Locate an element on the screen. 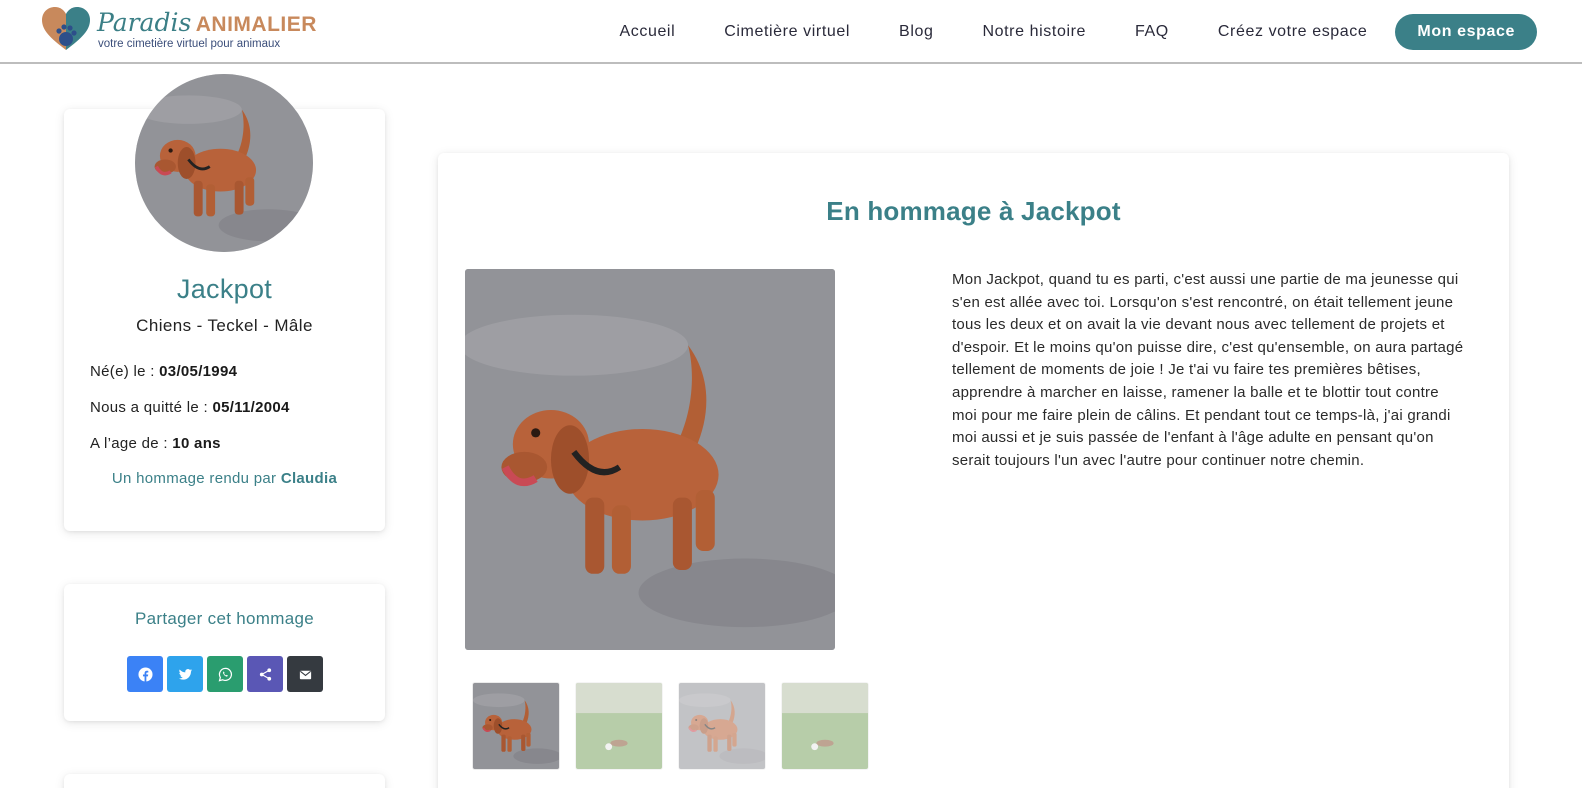 This screenshot has height=788, width=1582. share-icon is located at coordinates (265, 674).